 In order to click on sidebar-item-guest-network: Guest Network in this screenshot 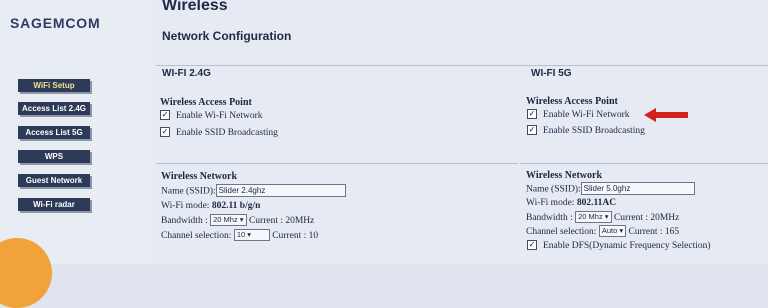, I will do `click(54, 180)`.